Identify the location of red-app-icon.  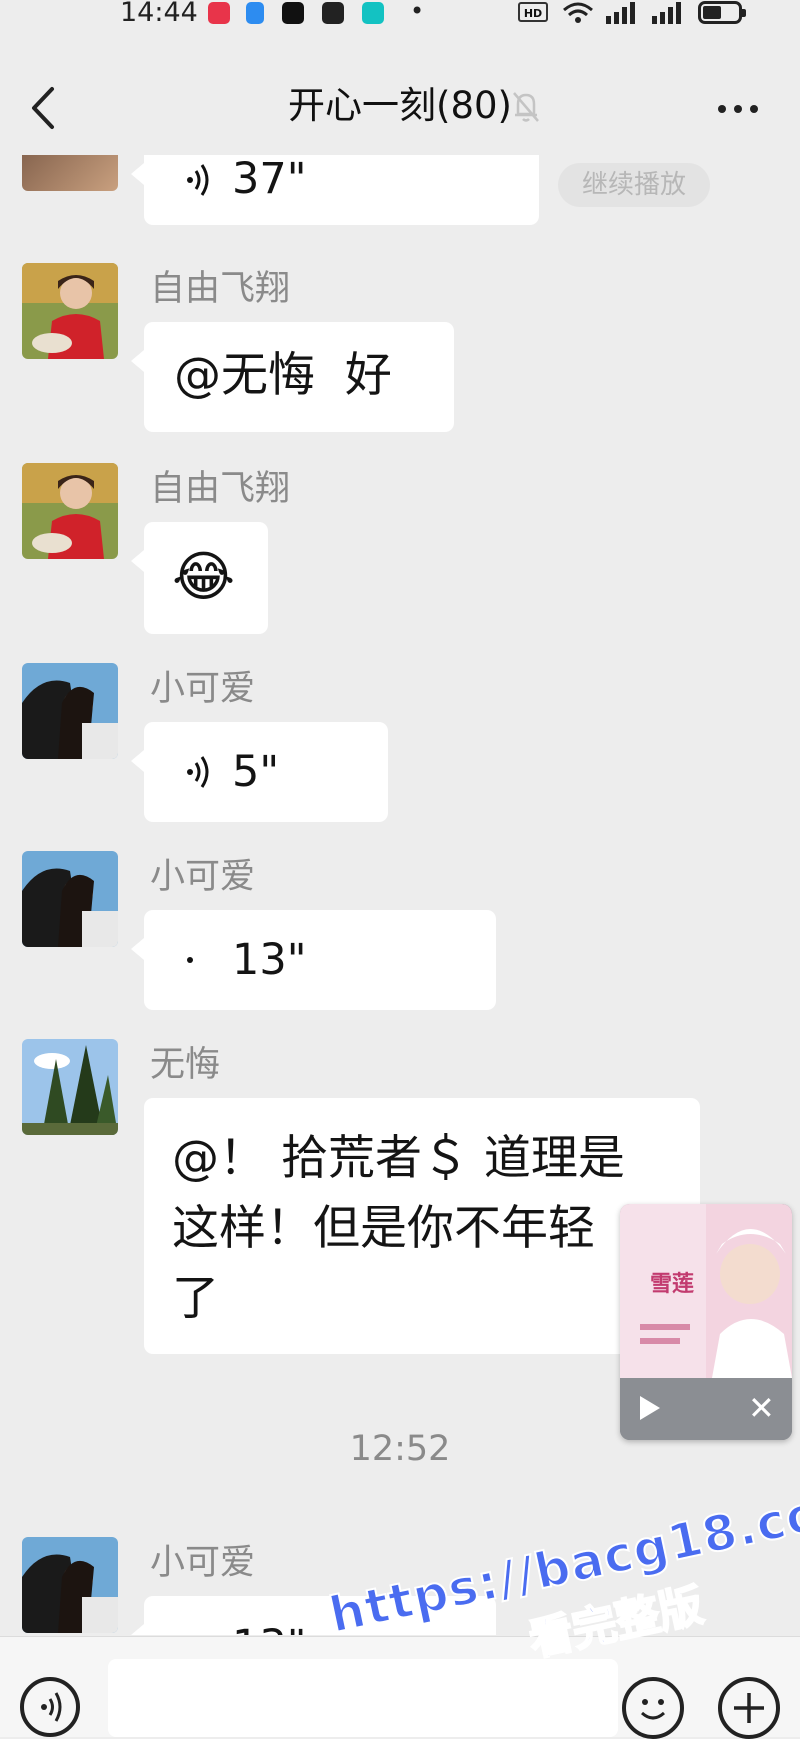
(219, 13).